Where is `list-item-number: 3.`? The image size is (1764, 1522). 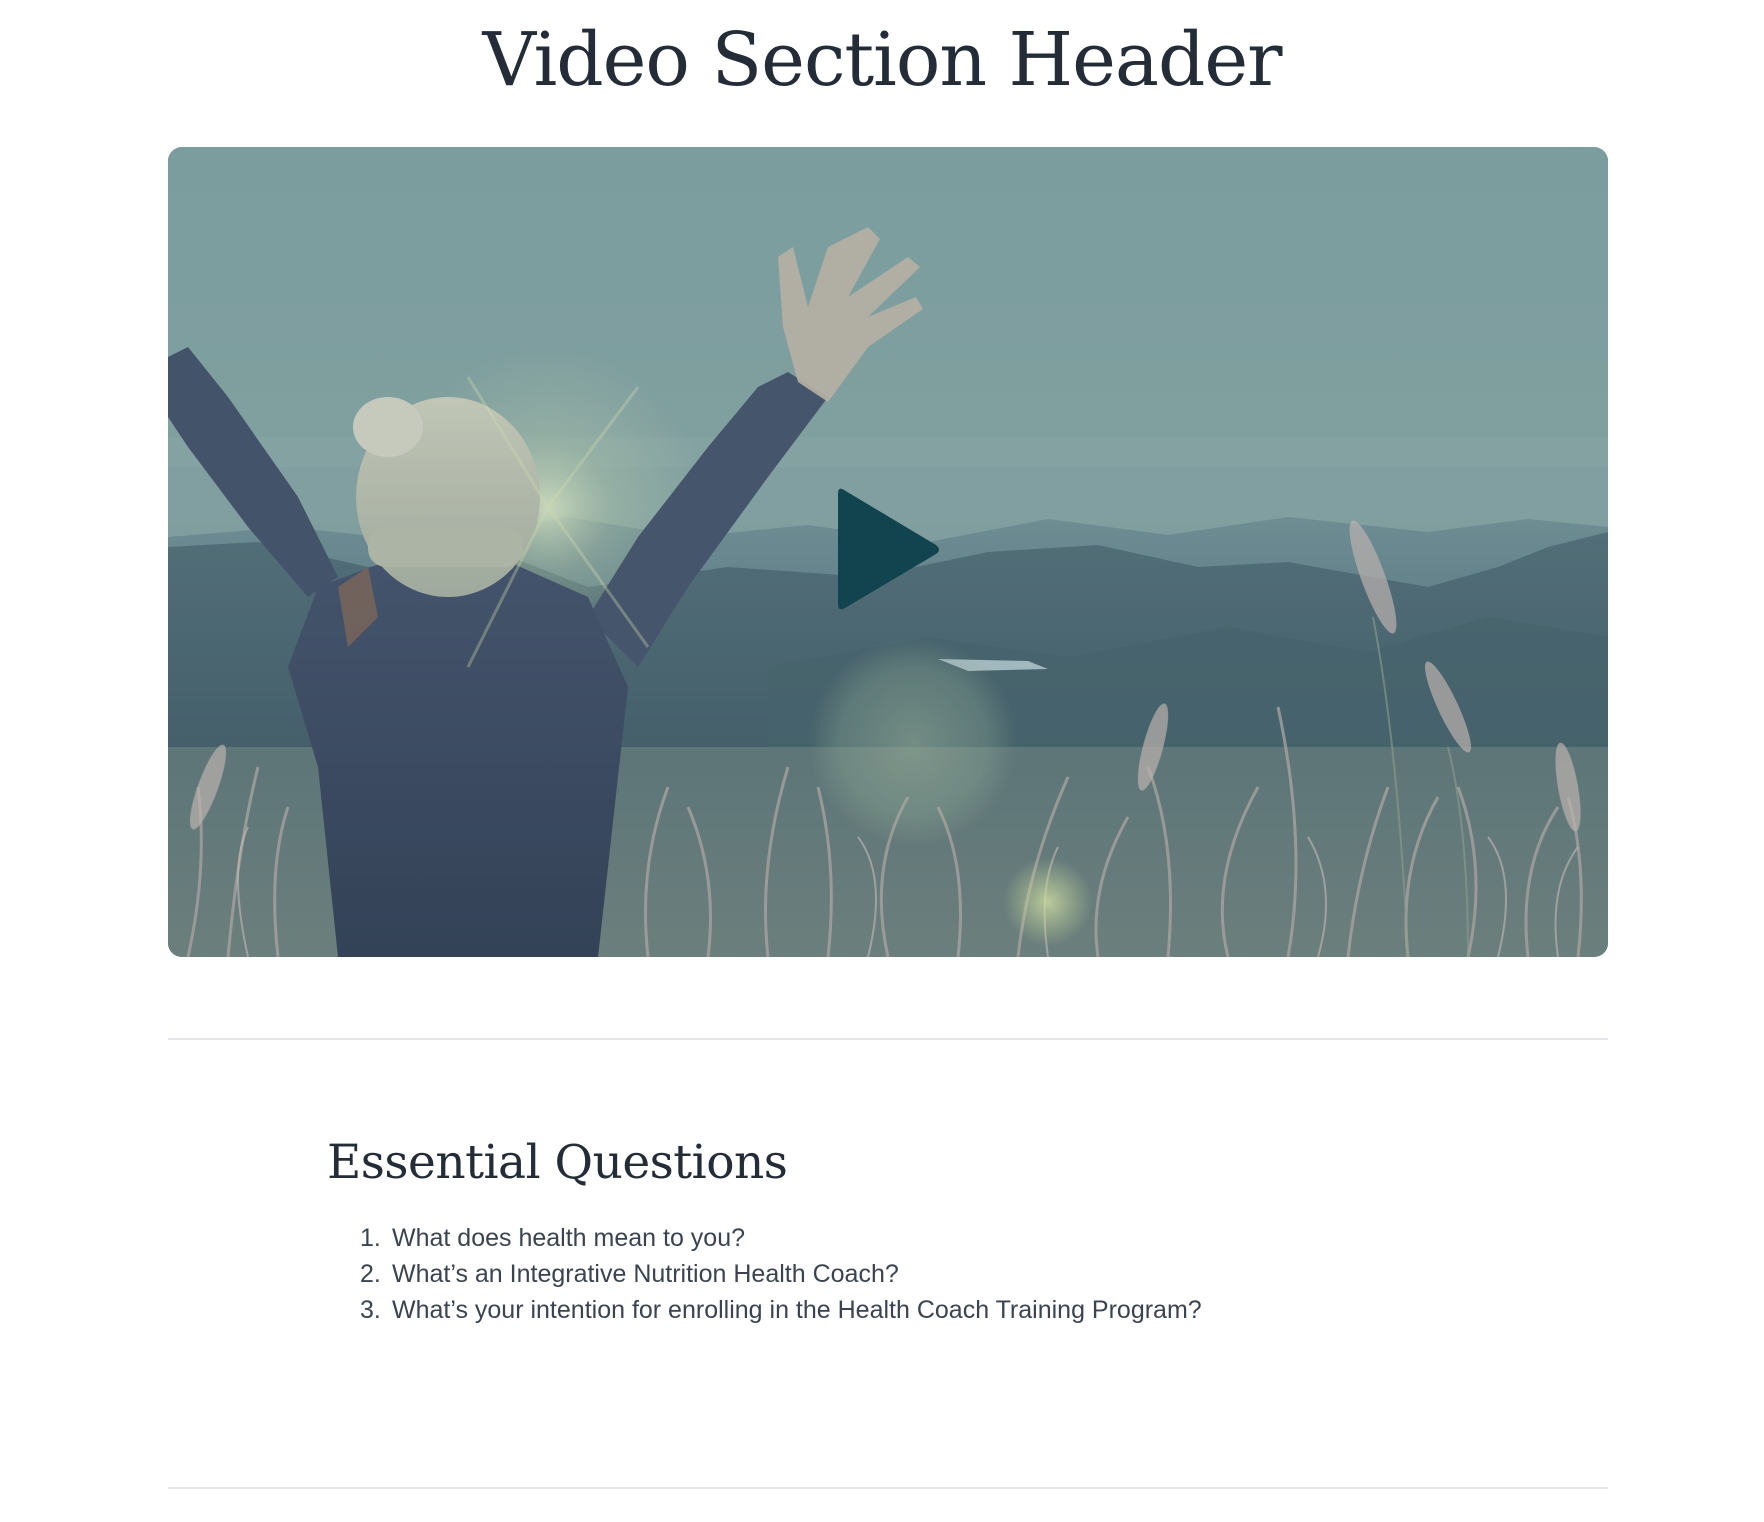
list-item-number: 3. is located at coordinates (370, 1310).